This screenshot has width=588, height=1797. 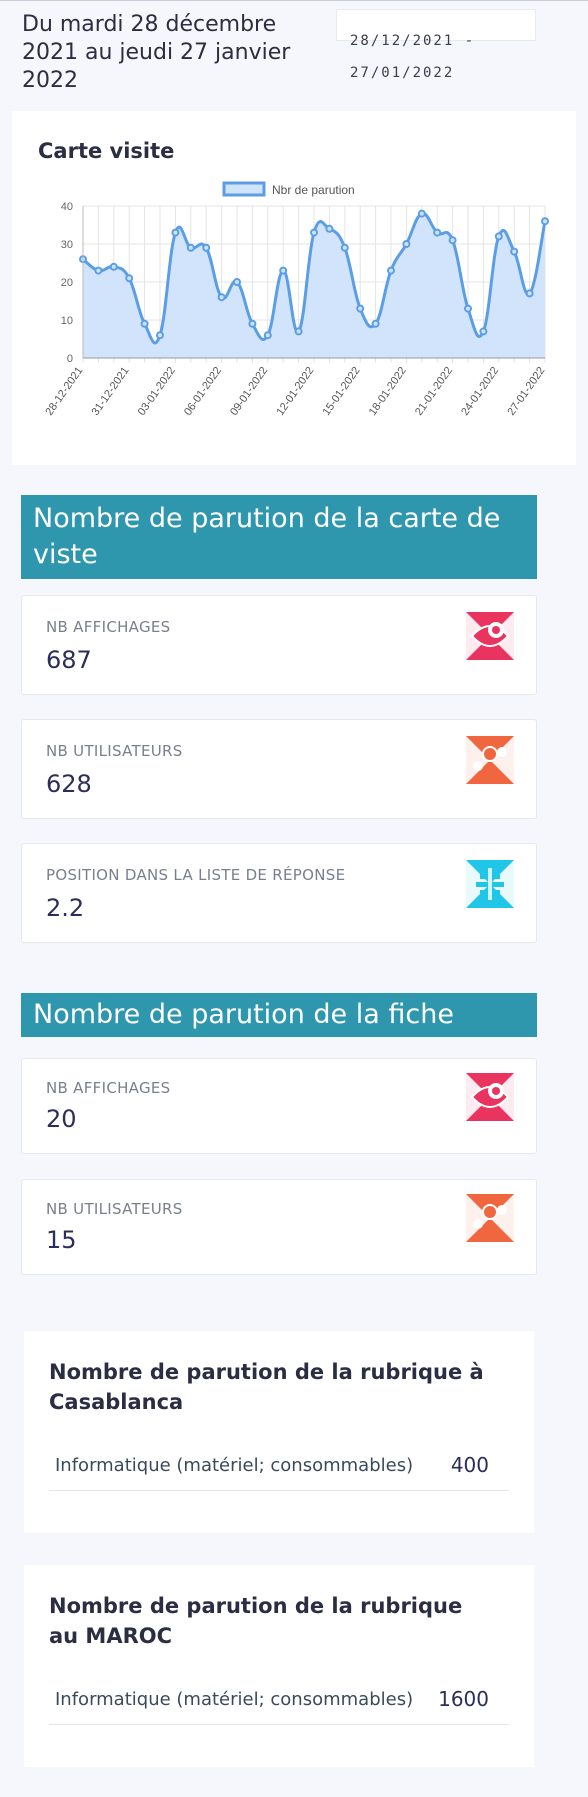 What do you see at coordinates (295, 391) in the screenshot?
I see `x-tick-label: 12-01-2022` at bounding box center [295, 391].